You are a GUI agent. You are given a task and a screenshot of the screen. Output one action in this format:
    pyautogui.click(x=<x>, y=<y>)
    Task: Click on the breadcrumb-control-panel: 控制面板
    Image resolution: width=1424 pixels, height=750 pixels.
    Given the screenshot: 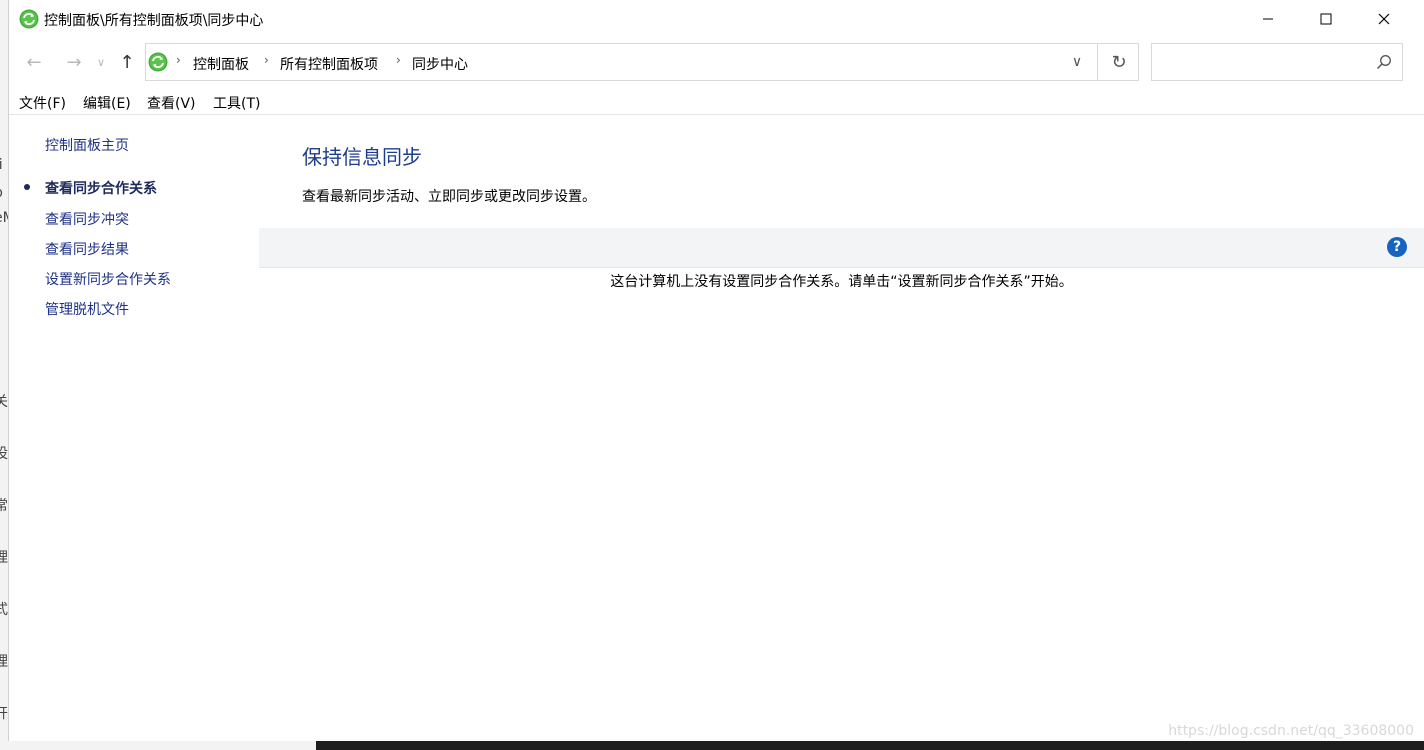 What is the action you would take?
    pyautogui.click(x=221, y=64)
    